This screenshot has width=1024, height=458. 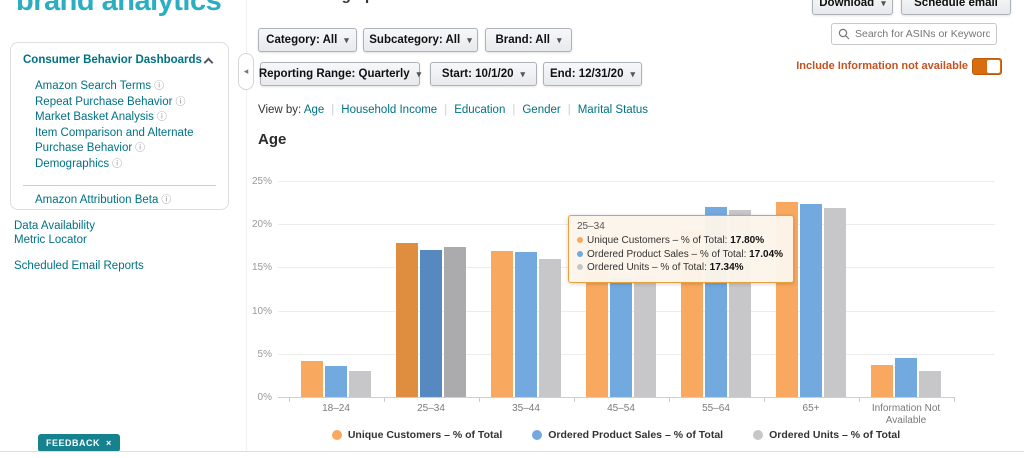 I want to click on x-axis-category-label: 45–54, so click(x=621, y=408).